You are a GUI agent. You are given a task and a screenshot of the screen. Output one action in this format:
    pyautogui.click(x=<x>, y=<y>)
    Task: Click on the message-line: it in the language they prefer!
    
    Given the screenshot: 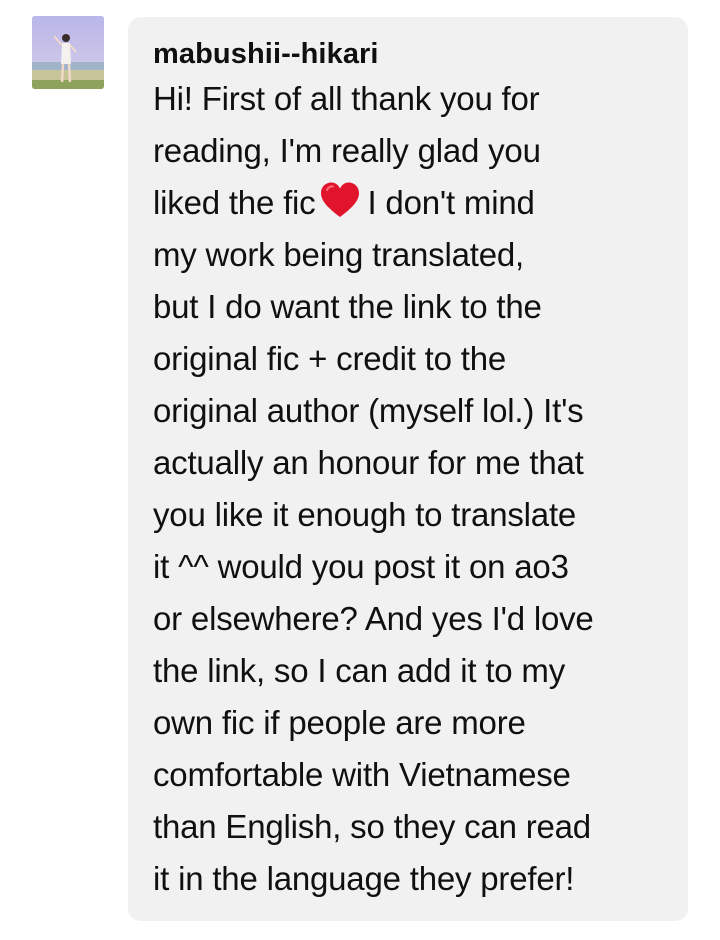 What is the action you would take?
    pyautogui.click(x=364, y=878)
    